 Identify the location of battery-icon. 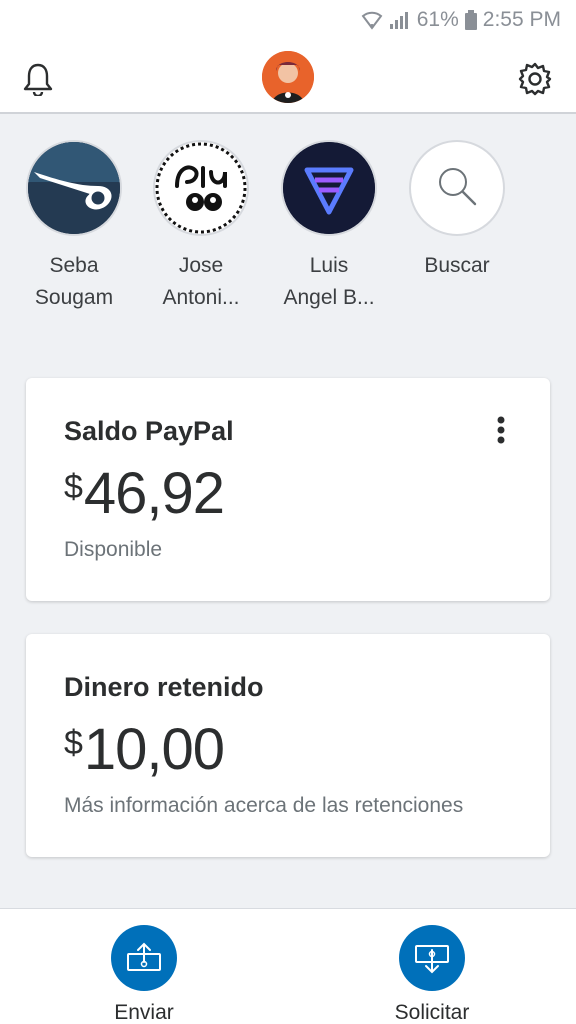
(470, 20).